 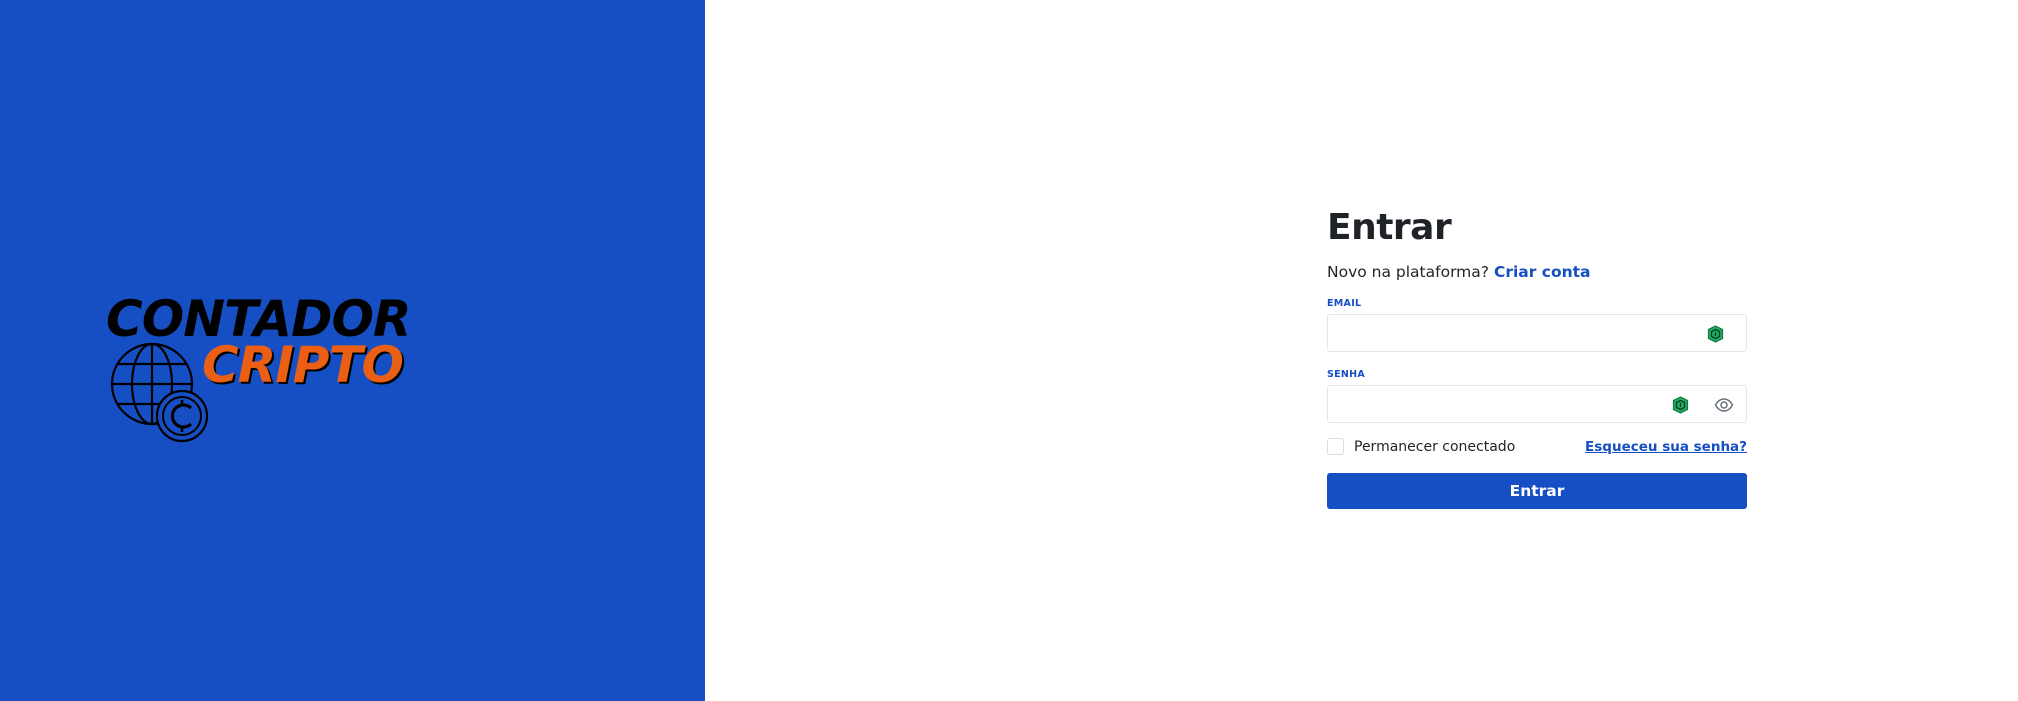 What do you see at coordinates (1537, 448) in the screenshot?
I see `options-row: Permanecer conectado Esqueceu sua senha?` at bounding box center [1537, 448].